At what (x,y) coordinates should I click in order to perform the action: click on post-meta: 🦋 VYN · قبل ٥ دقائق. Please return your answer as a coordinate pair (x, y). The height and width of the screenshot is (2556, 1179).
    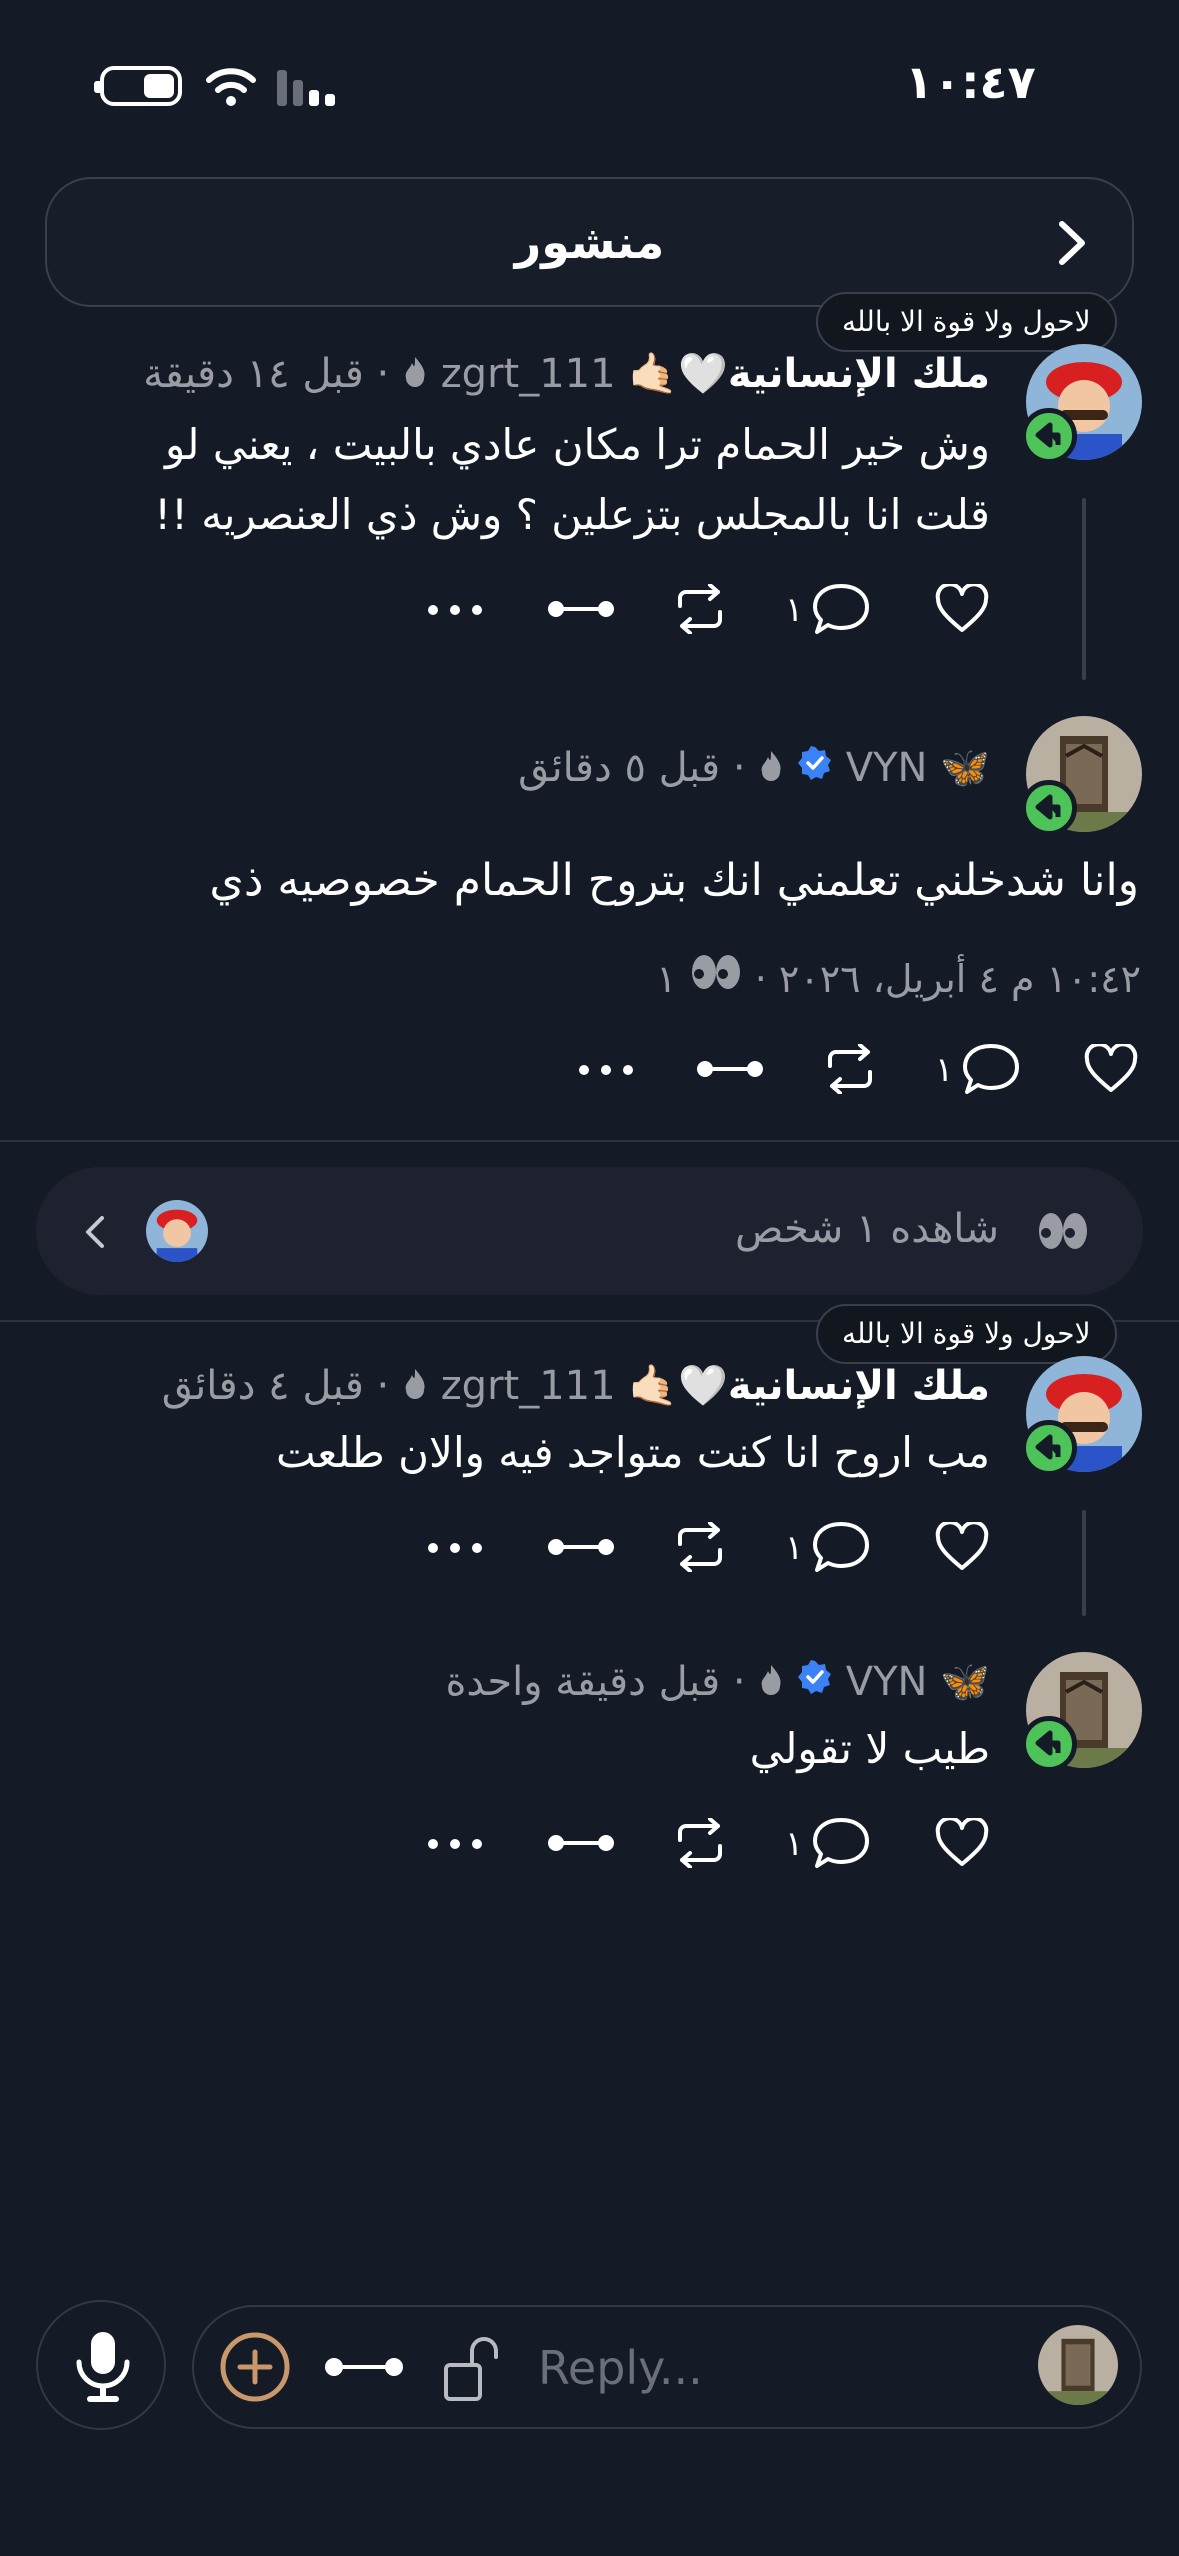
    Looking at the image, I should click on (754, 768).